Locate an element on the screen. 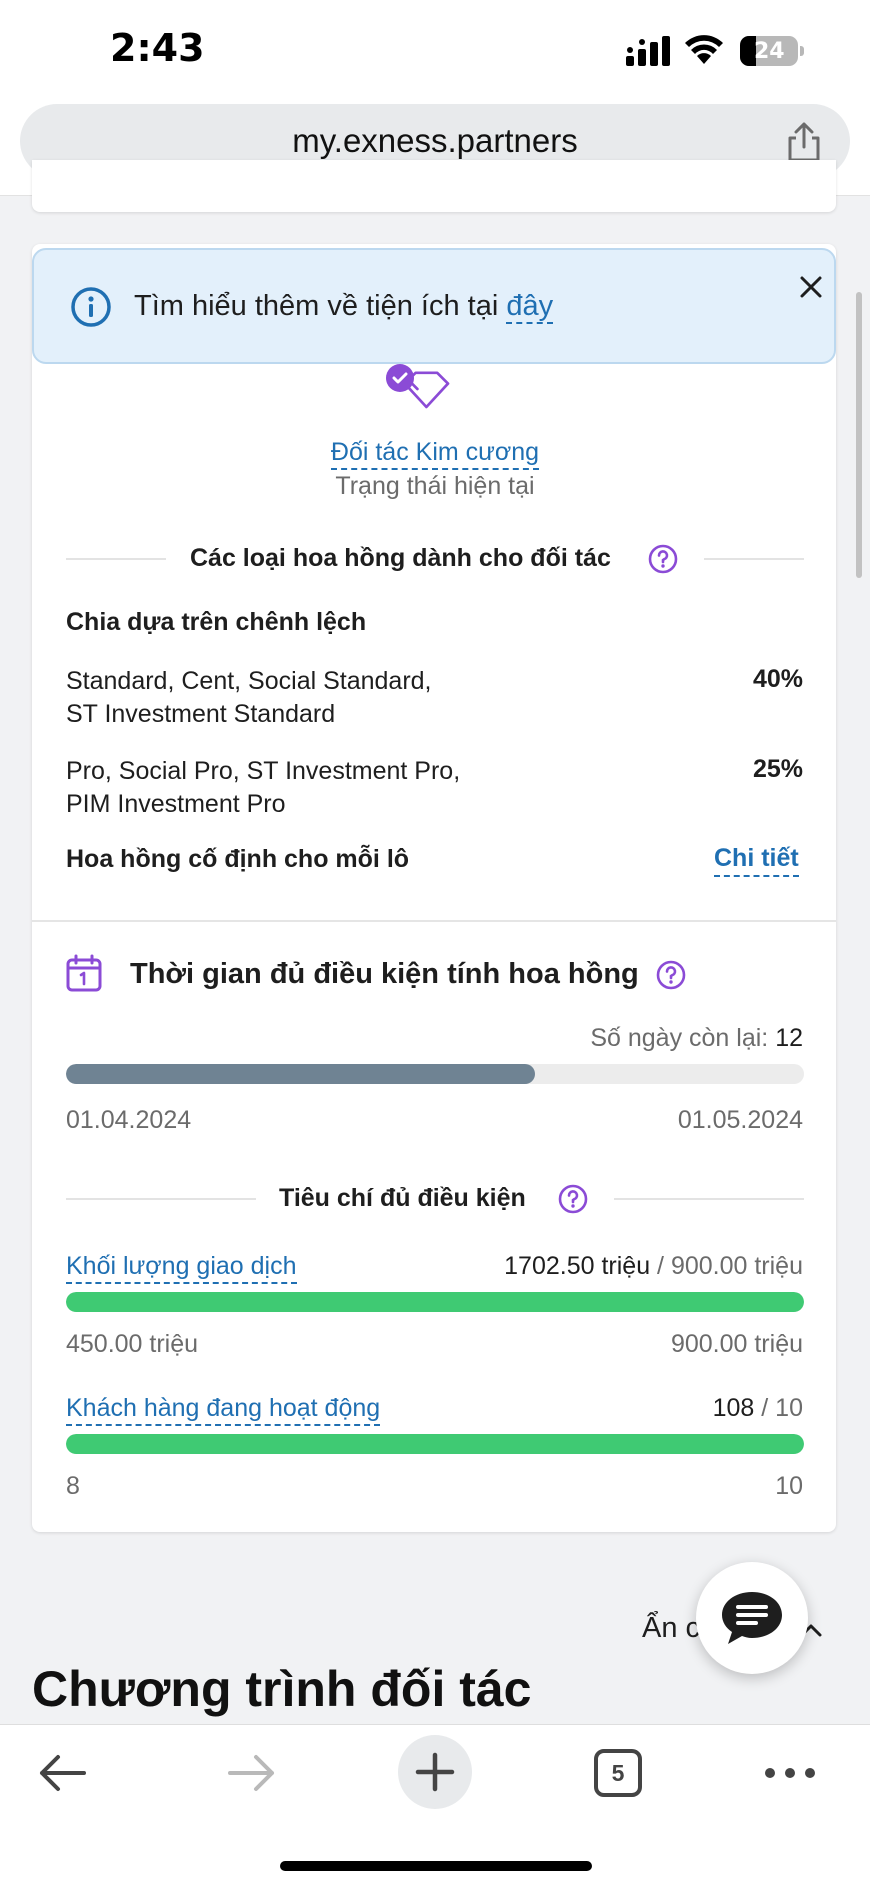 Image resolution: width=870 pixels, height=1883 pixels. period-progress-fill is located at coordinates (300, 1074).